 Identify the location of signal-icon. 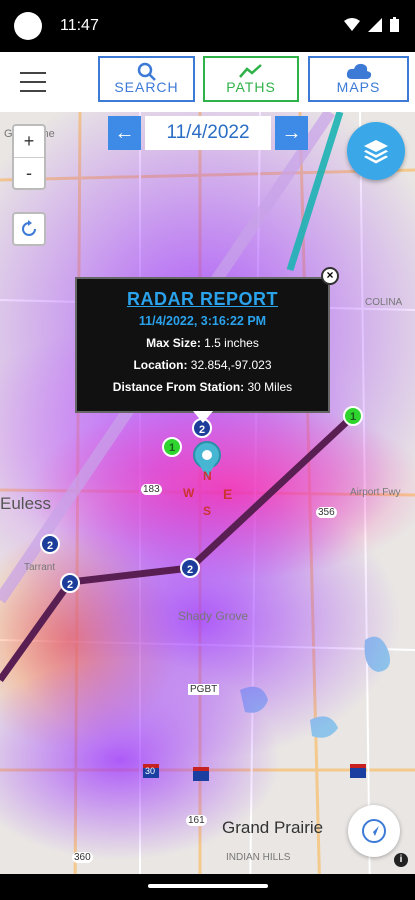
(375, 24).